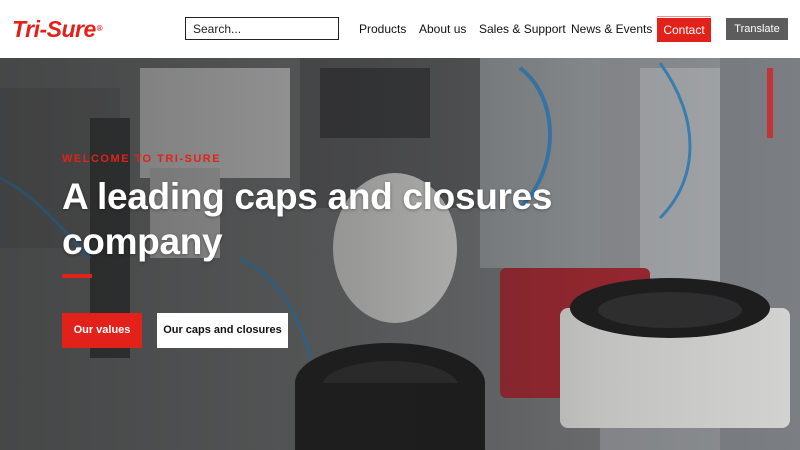  Describe the element at coordinates (54, 29) in the screenshot. I see `logo-text: Tri-Sure` at that location.